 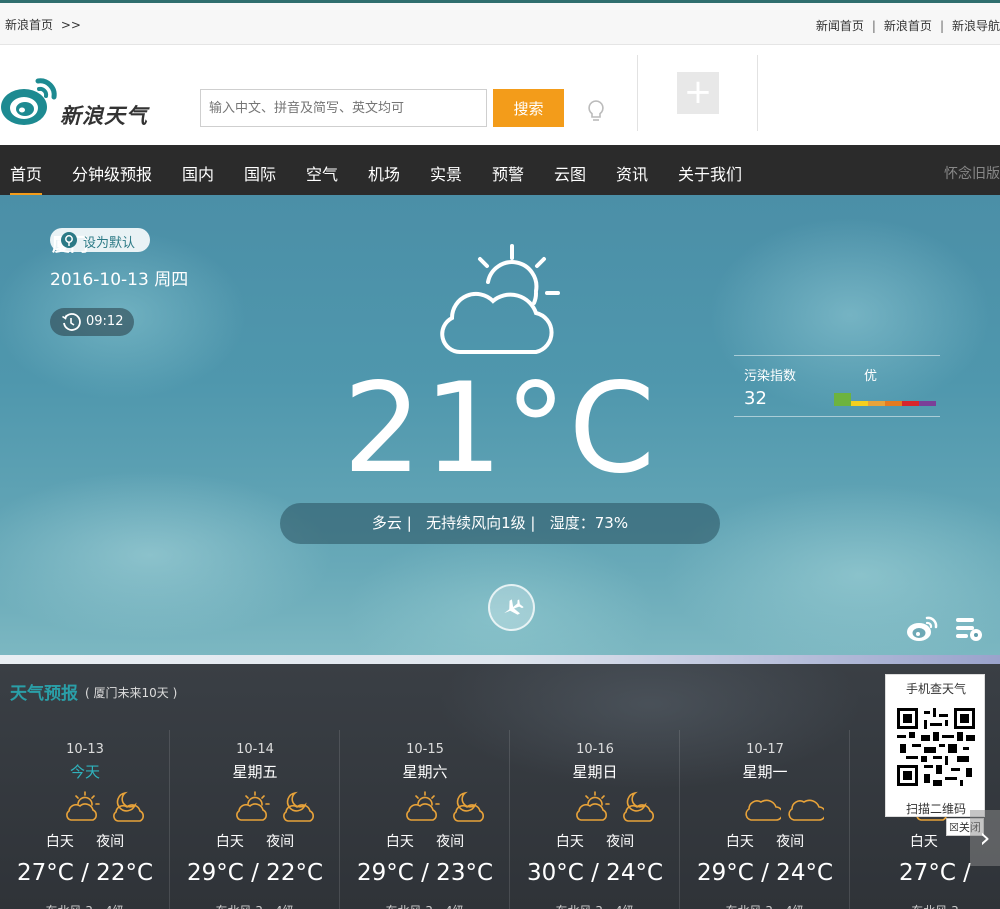 What do you see at coordinates (596, 111) in the screenshot?
I see `lightbulb-icon` at bounding box center [596, 111].